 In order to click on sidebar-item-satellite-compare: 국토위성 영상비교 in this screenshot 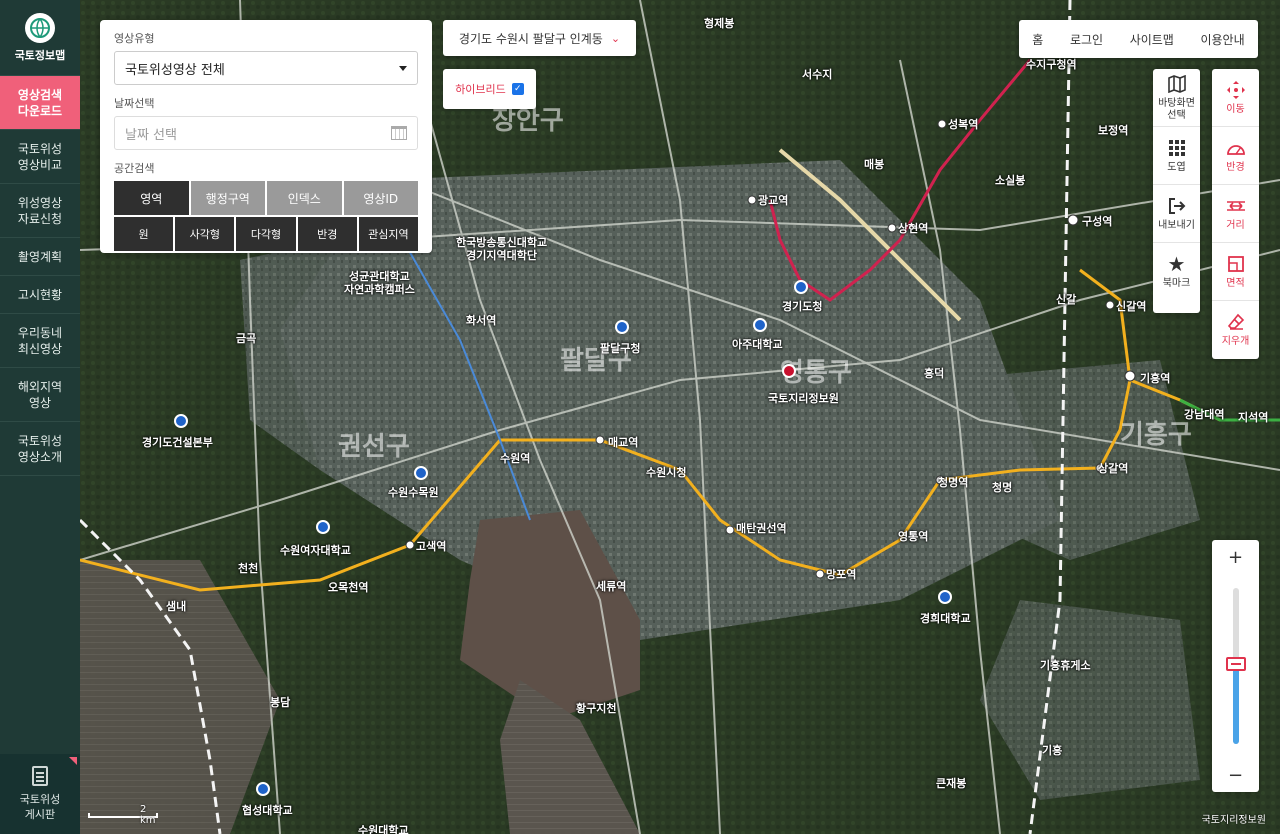, I will do `click(40, 157)`.